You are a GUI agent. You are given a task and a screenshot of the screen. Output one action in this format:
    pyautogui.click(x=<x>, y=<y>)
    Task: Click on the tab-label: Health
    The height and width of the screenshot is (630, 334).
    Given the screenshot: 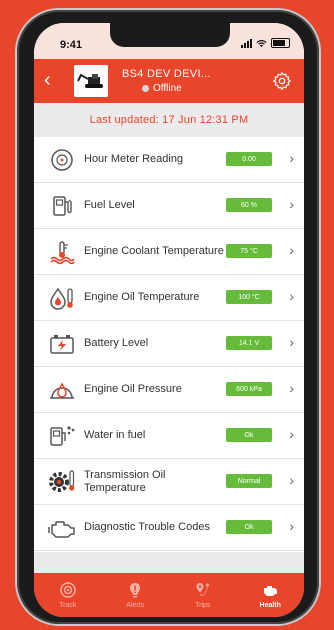 What is the action you would take?
    pyautogui.click(x=270, y=605)
    